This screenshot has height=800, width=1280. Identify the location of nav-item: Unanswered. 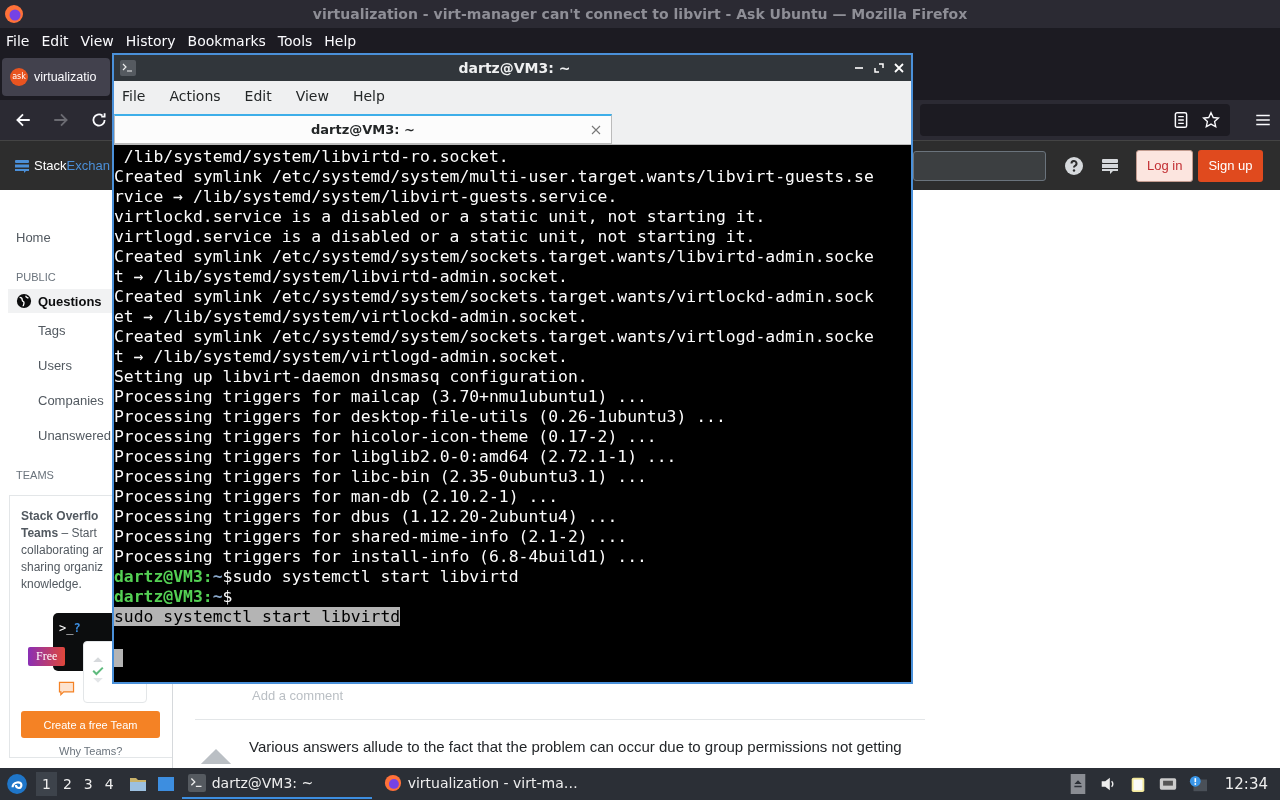
(55, 435).